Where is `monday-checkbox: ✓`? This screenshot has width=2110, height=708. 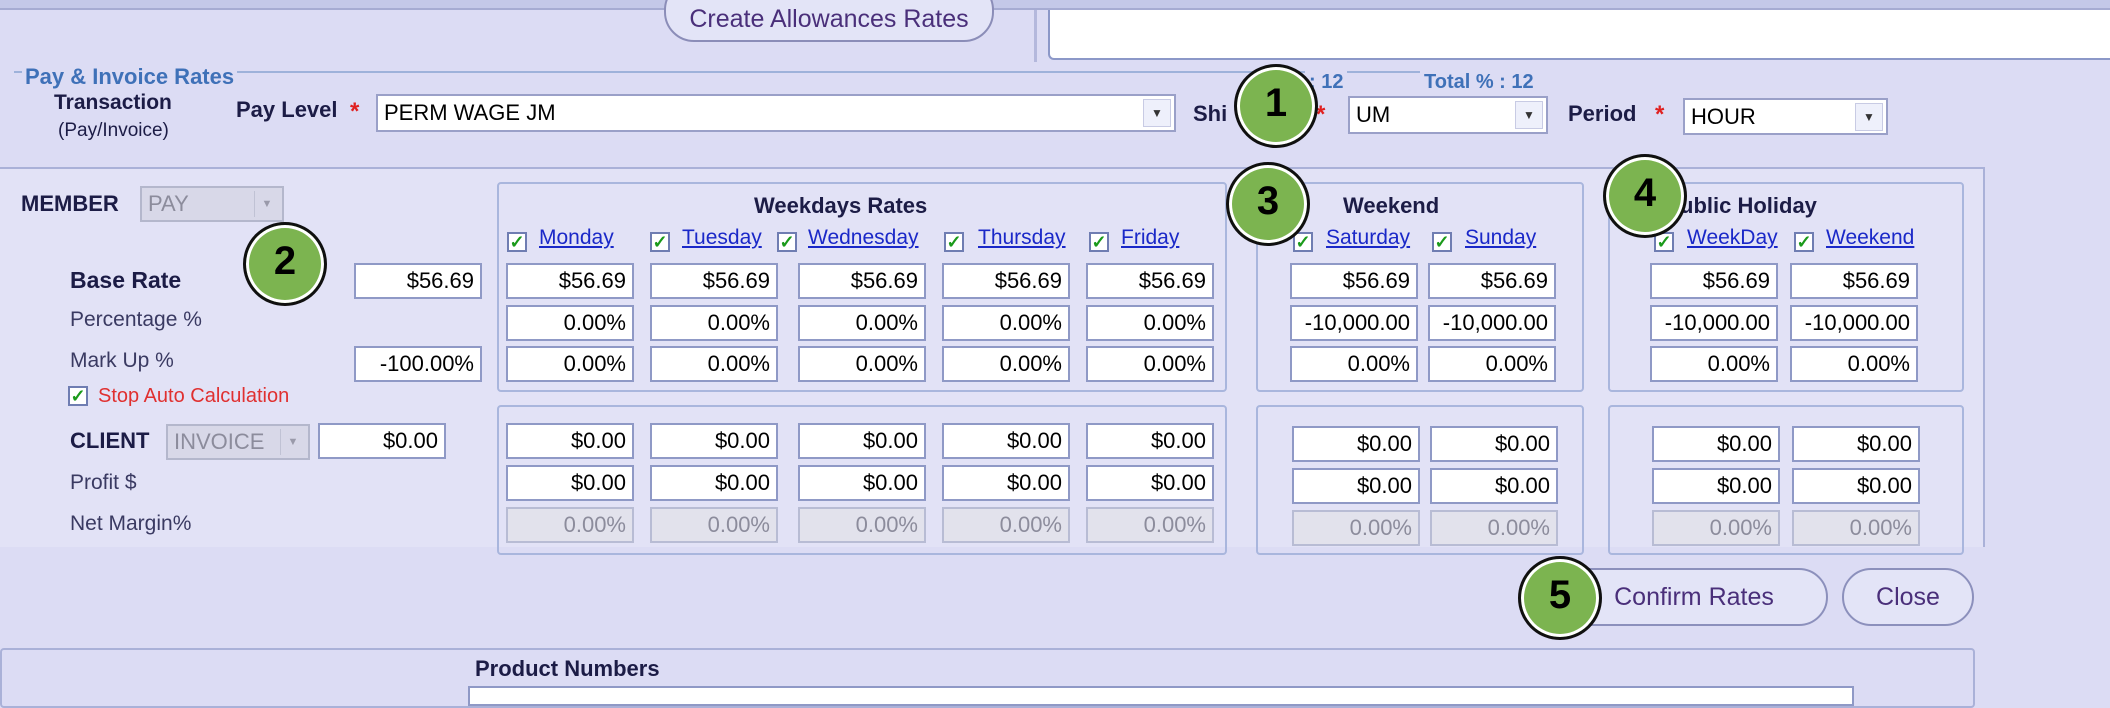 monday-checkbox: ✓ is located at coordinates (517, 242).